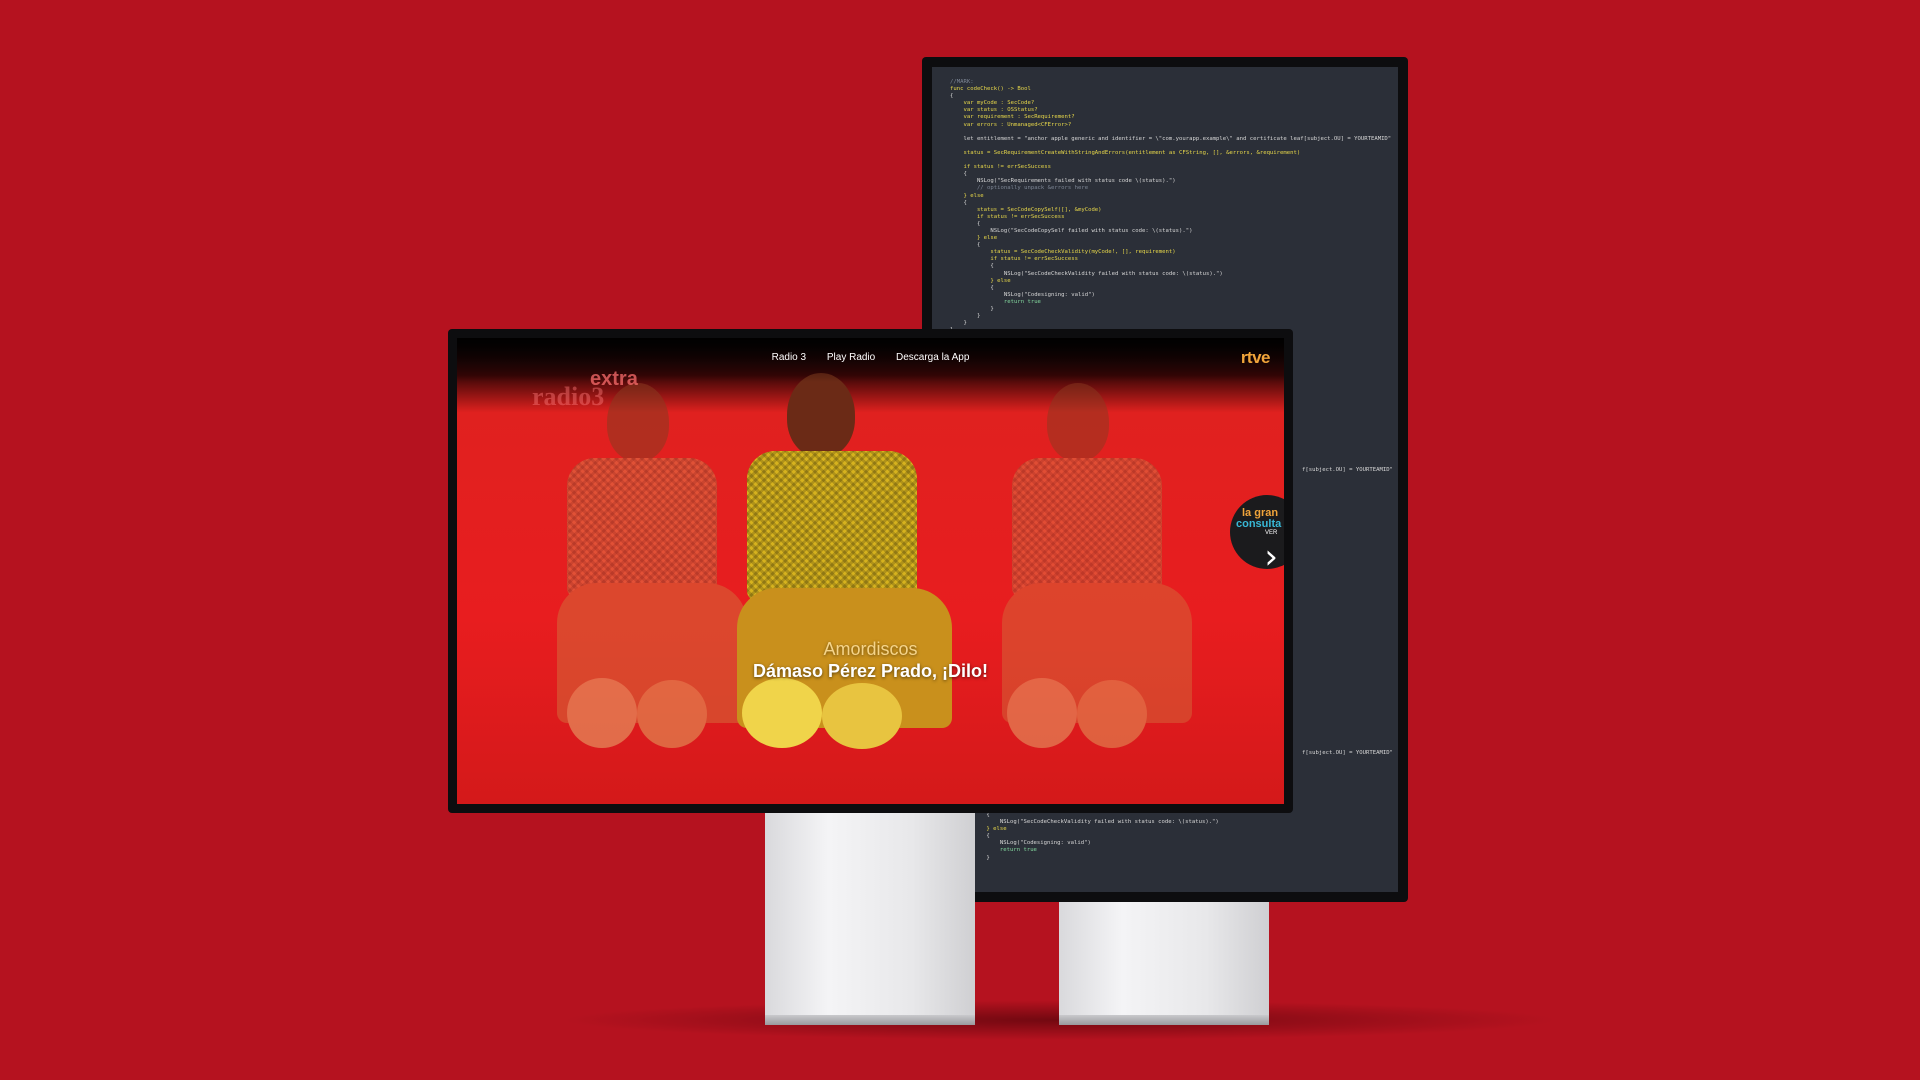 Image resolution: width=1920 pixels, height=1080 pixels. I want to click on code-line: NSLog("Codesigning: valid"), so click(1022, 294).